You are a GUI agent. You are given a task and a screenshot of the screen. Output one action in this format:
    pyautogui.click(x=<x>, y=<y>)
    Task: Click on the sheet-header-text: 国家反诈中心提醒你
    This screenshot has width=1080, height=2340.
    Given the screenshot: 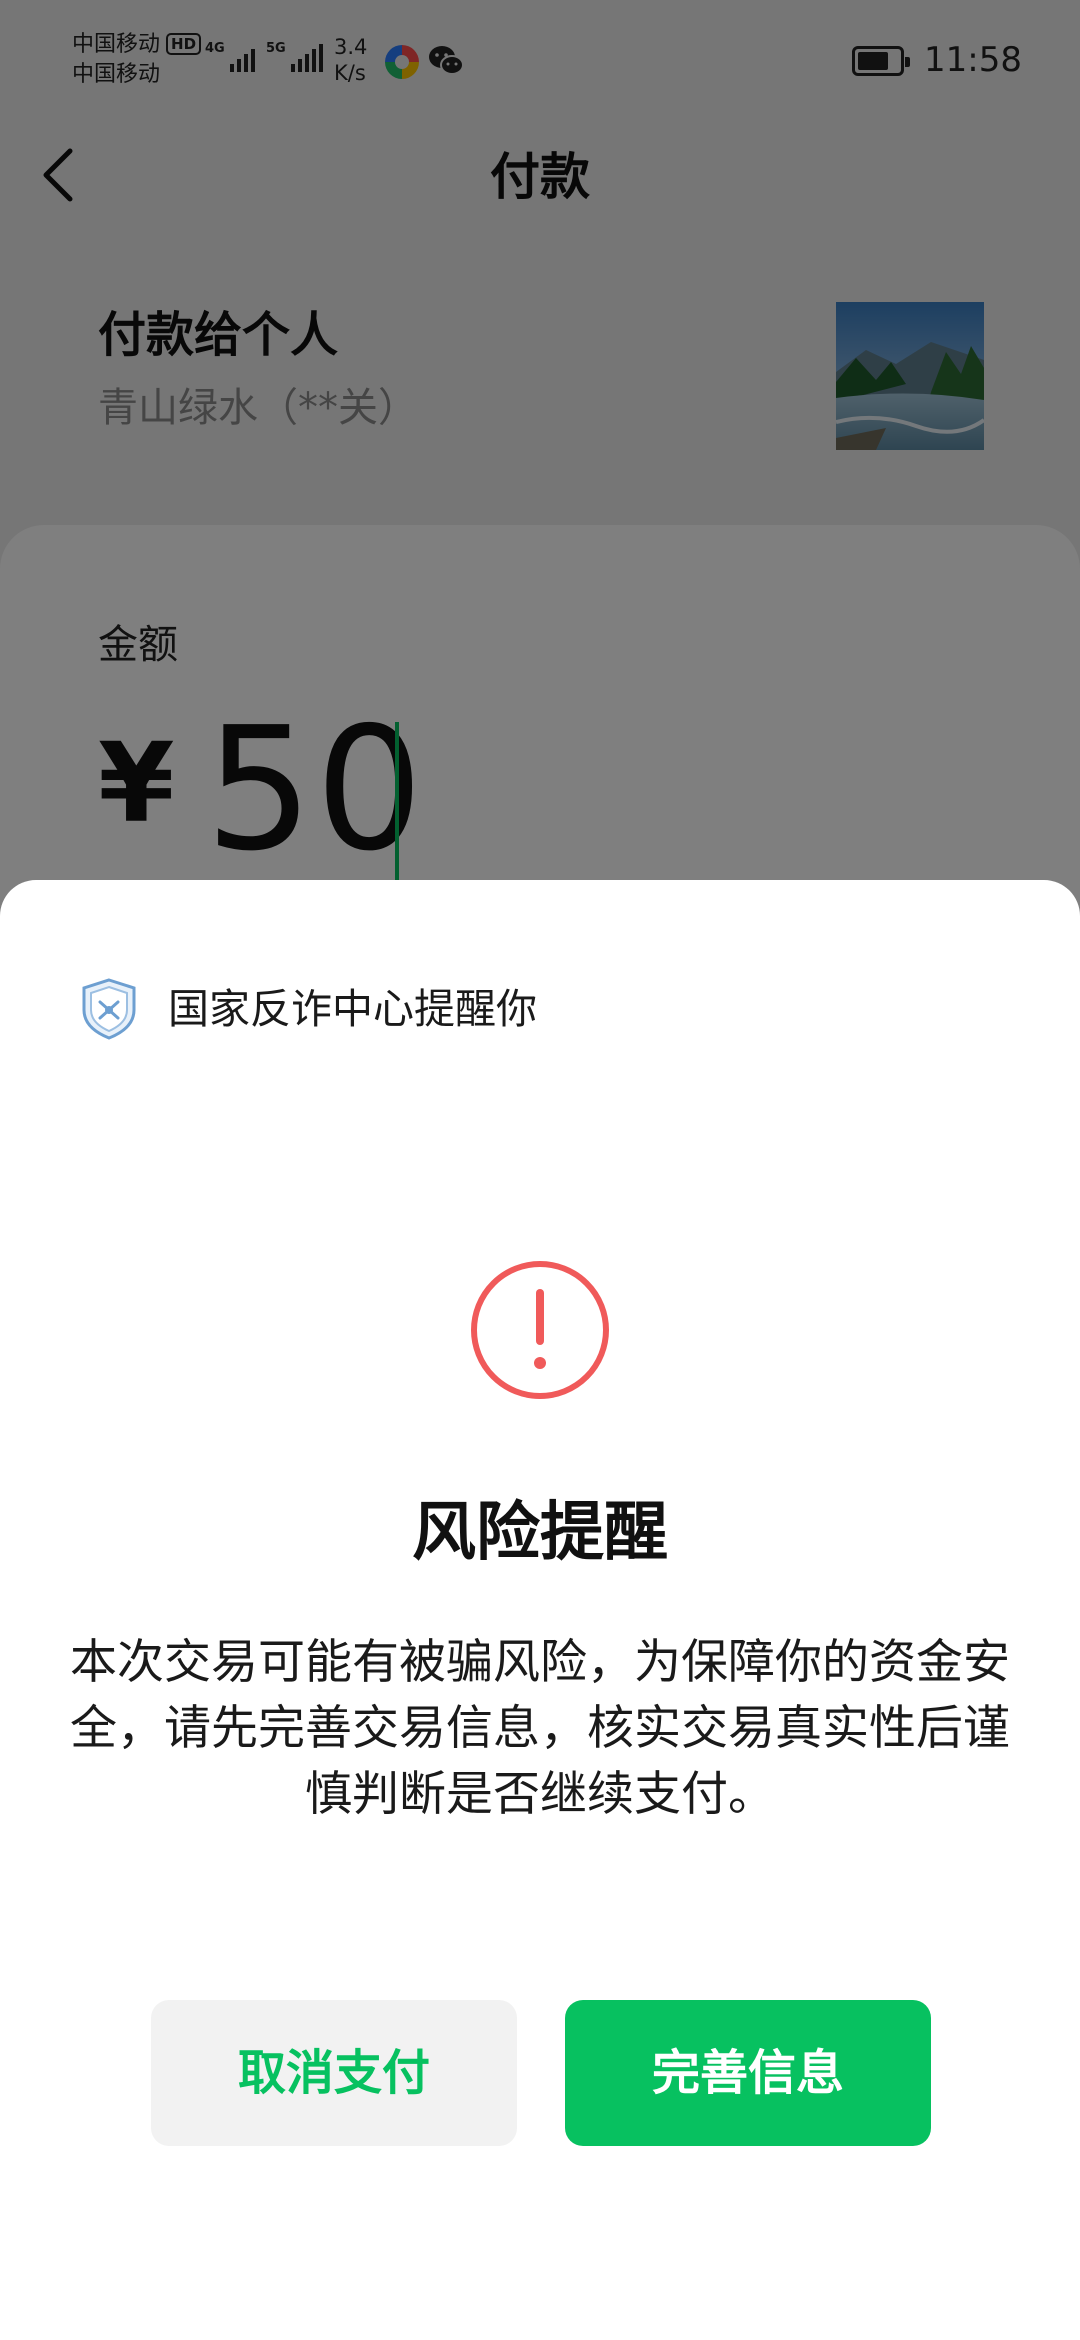 What is the action you would take?
    pyautogui.click(x=352, y=1009)
    